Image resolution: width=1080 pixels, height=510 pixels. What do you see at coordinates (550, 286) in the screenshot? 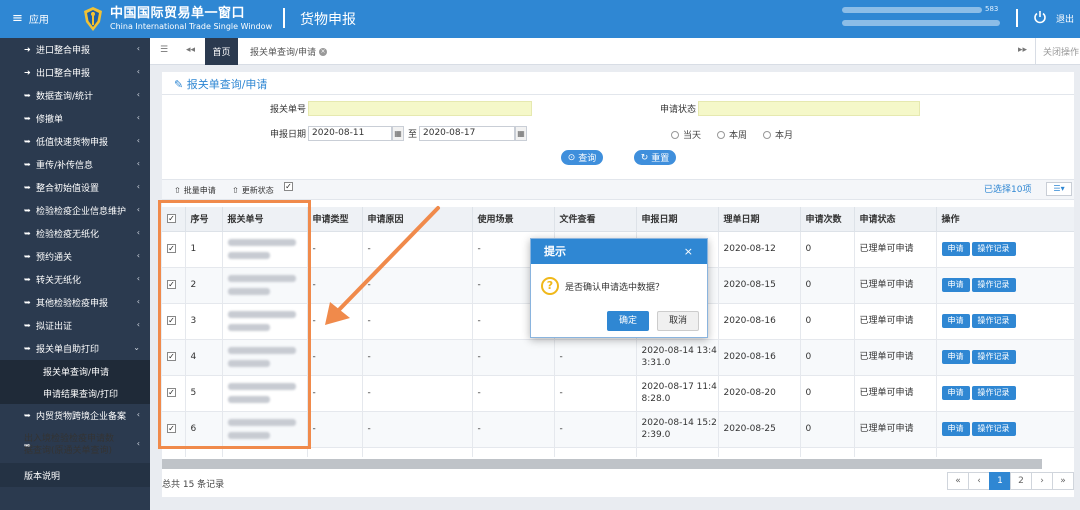
I see `question-icon: ?` at bounding box center [550, 286].